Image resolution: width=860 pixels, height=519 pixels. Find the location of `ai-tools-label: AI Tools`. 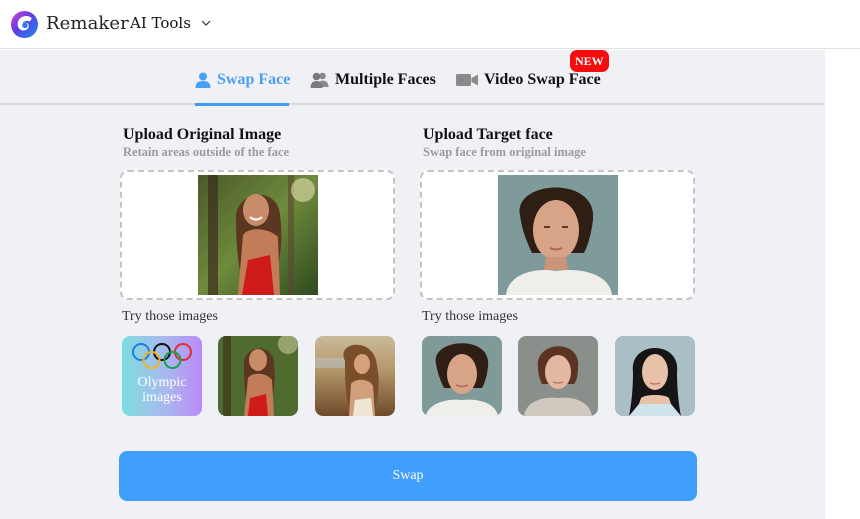

ai-tools-label: AI Tools is located at coordinates (160, 23).